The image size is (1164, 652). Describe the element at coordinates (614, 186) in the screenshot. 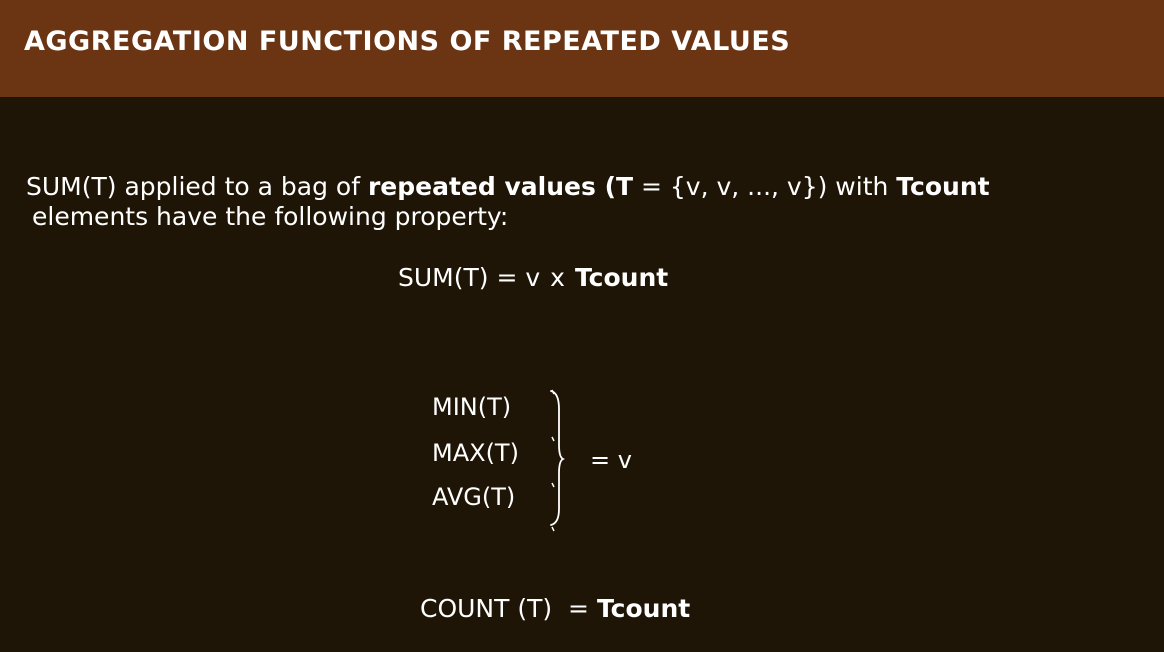

I see `intro-bold-t: (T` at that location.